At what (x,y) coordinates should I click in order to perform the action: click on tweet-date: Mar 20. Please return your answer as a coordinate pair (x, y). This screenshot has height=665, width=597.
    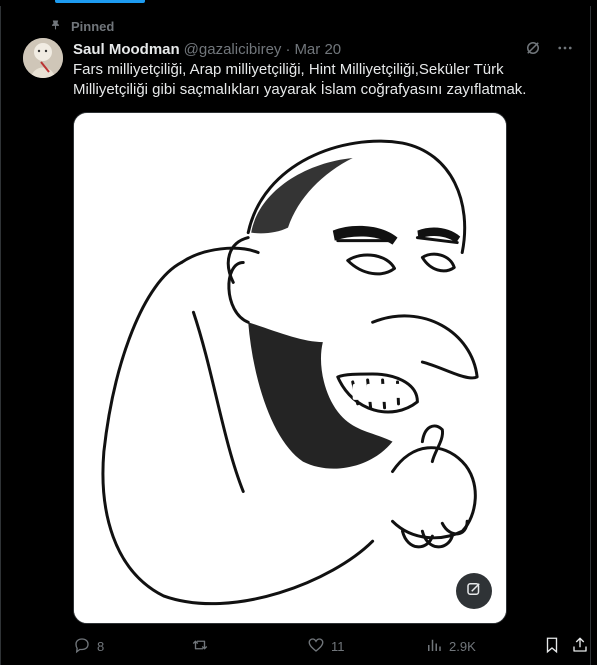
    Looking at the image, I should click on (317, 49).